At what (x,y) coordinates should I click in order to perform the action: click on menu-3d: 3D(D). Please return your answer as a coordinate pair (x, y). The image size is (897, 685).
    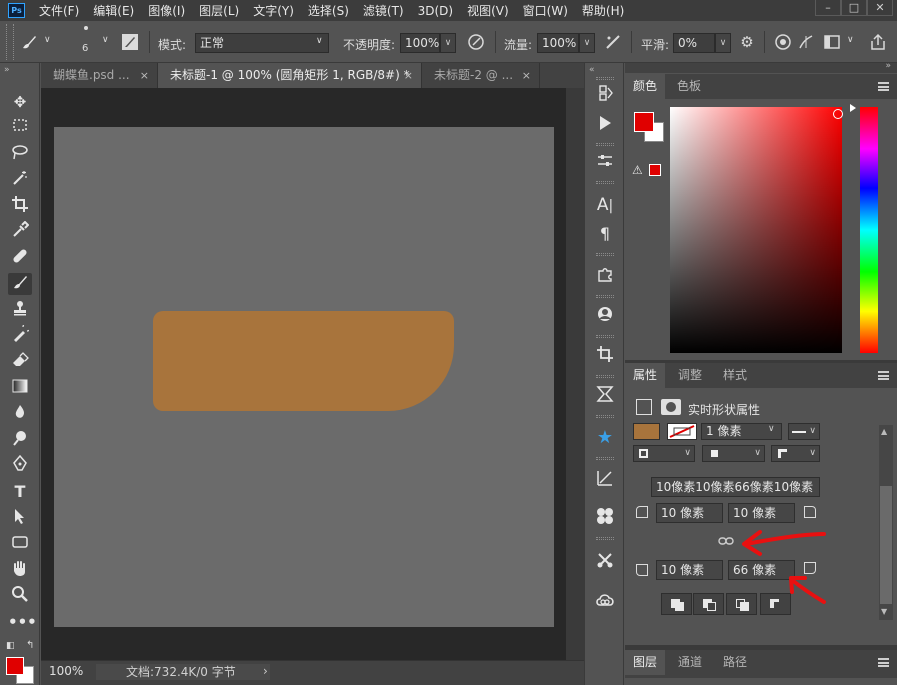
    Looking at the image, I should click on (435, 11).